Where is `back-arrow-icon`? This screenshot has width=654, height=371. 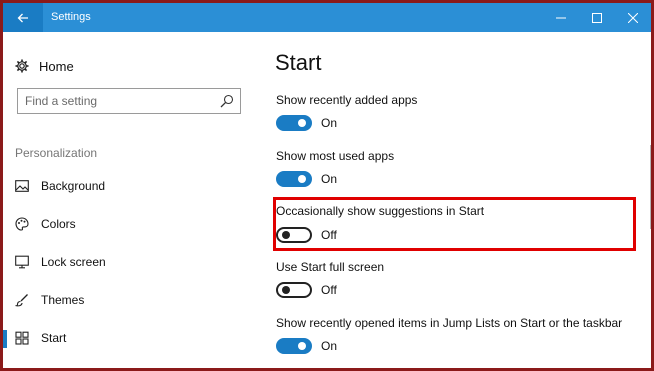
back-arrow-icon is located at coordinates (22, 17).